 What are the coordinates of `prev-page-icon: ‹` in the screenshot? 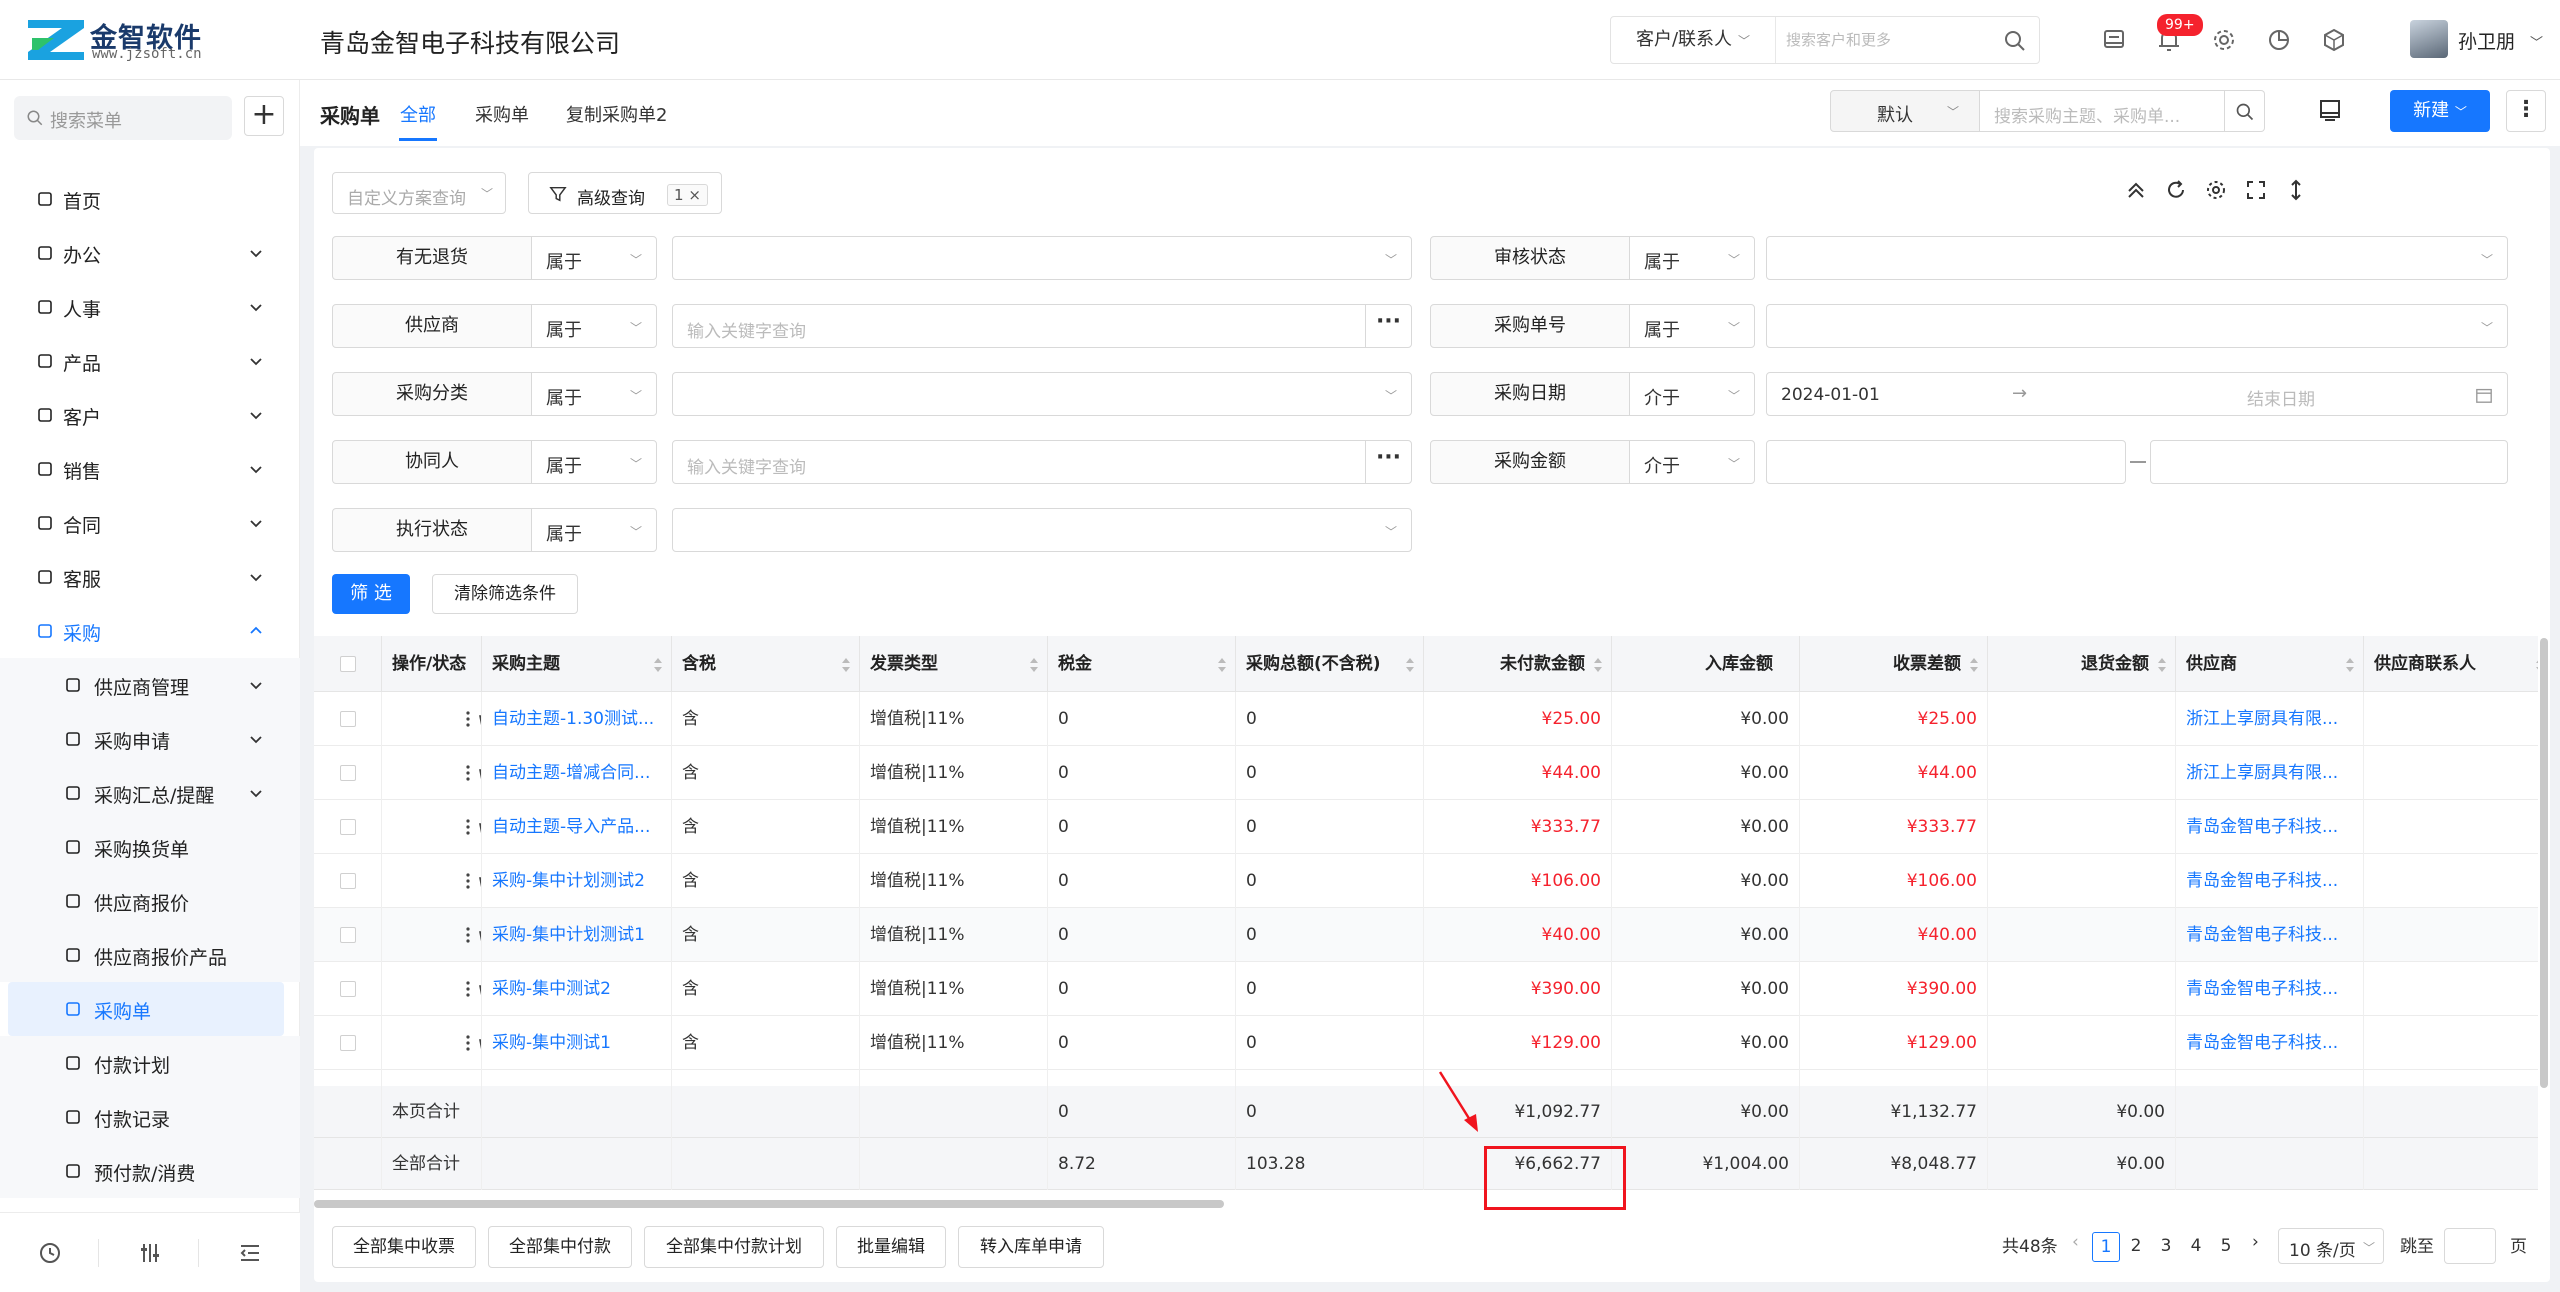 It's located at (2075, 1242).